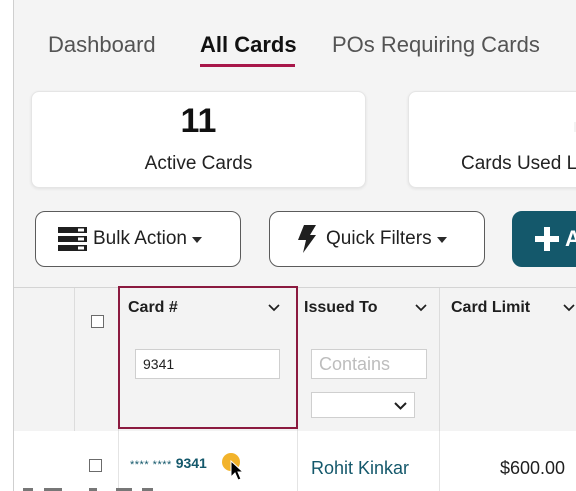 The width and height of the screenshot is (576, 491). I want to click on tab-pos-requiring-cards: POs Requiring Cards, so click(436, 45).